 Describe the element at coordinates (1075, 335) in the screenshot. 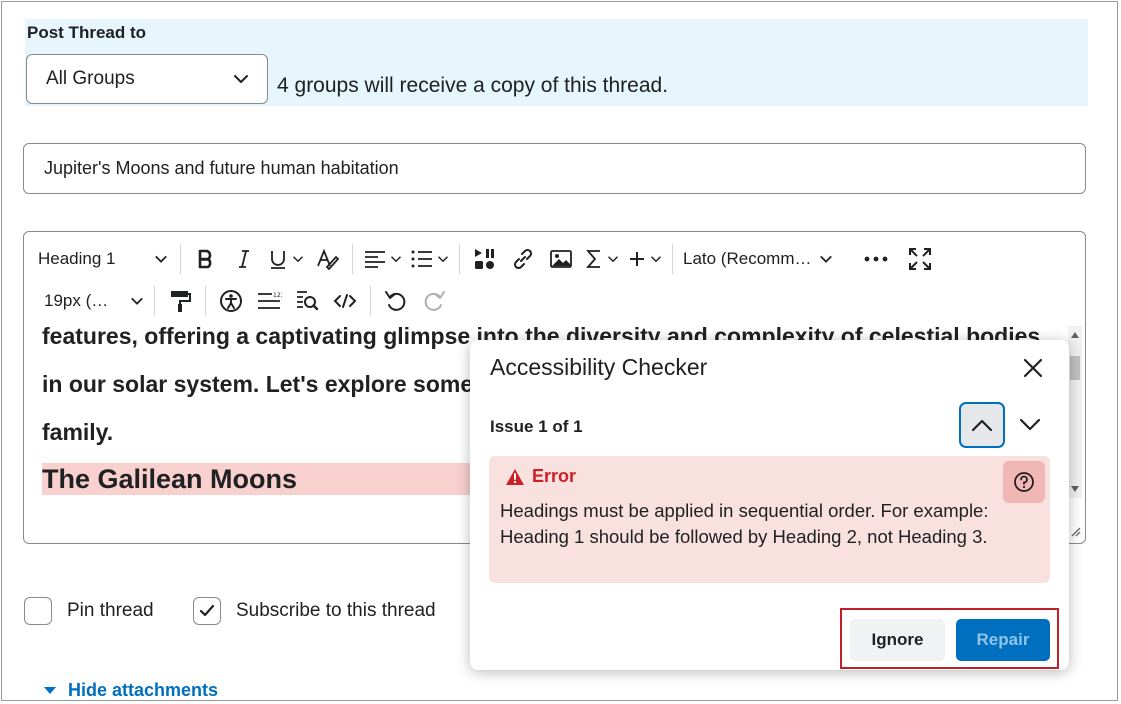

I see `scroll-up-arrow` at that location.